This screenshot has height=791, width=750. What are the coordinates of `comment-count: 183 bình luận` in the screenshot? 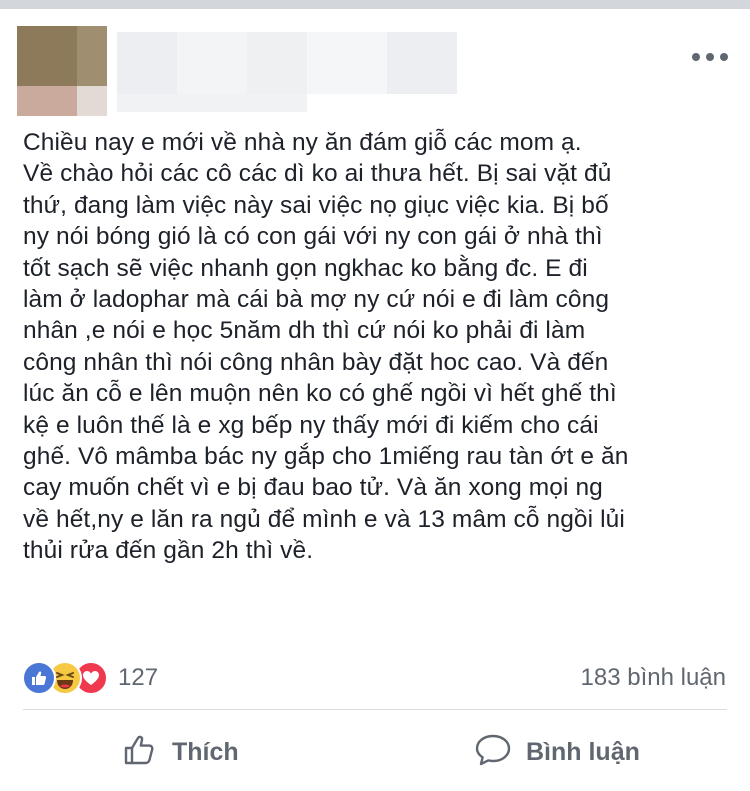 It's located at (653, 678).